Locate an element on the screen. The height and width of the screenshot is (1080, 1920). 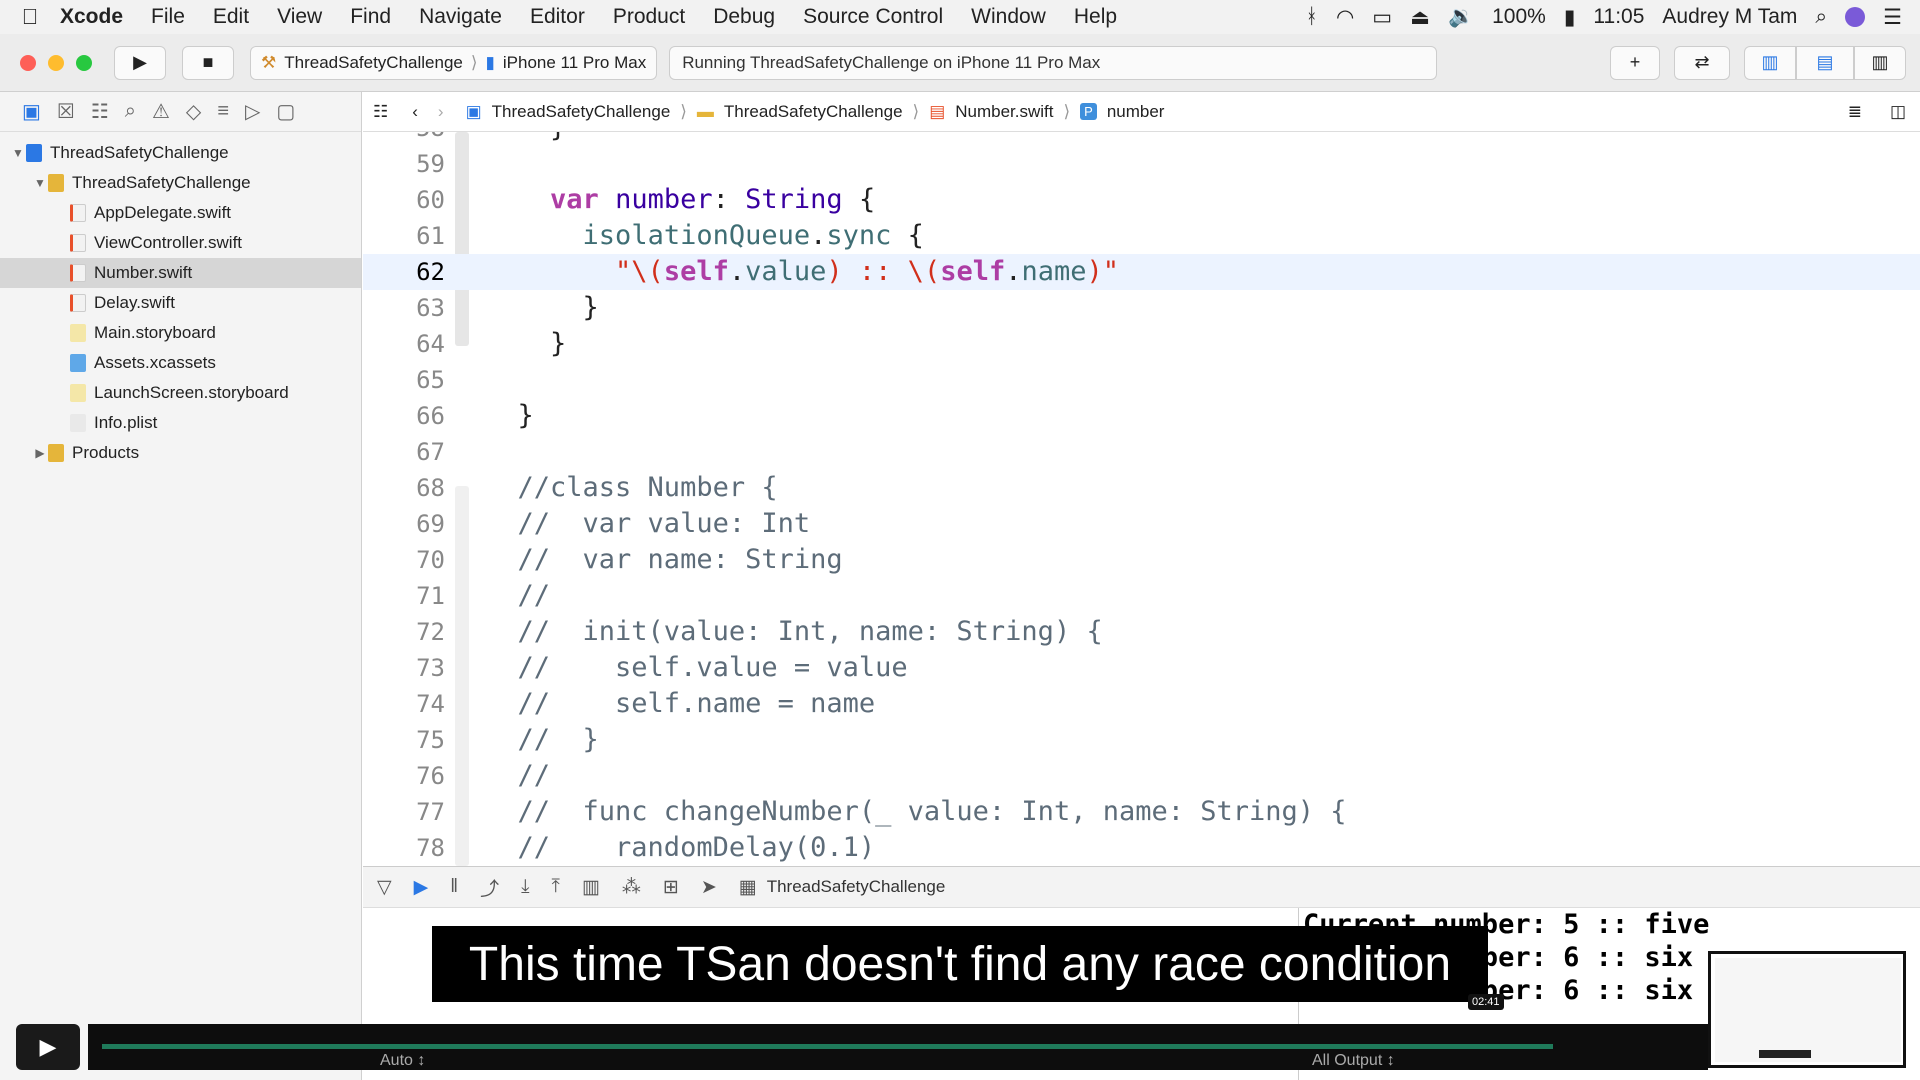
code-line: 72 // init(value: Int, name: String) { is located at coordinates (1141, 632).